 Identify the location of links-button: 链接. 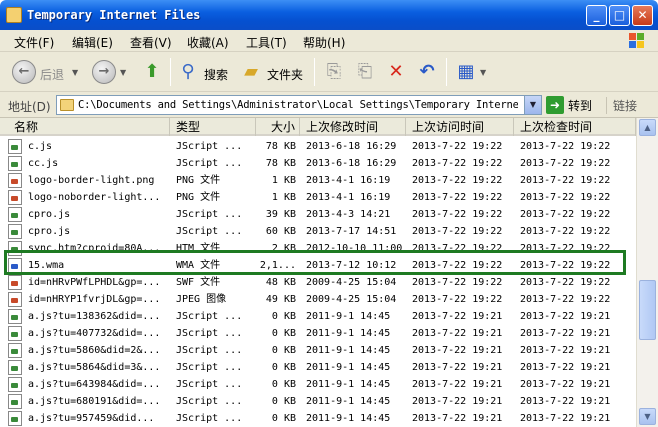
(621, 105).